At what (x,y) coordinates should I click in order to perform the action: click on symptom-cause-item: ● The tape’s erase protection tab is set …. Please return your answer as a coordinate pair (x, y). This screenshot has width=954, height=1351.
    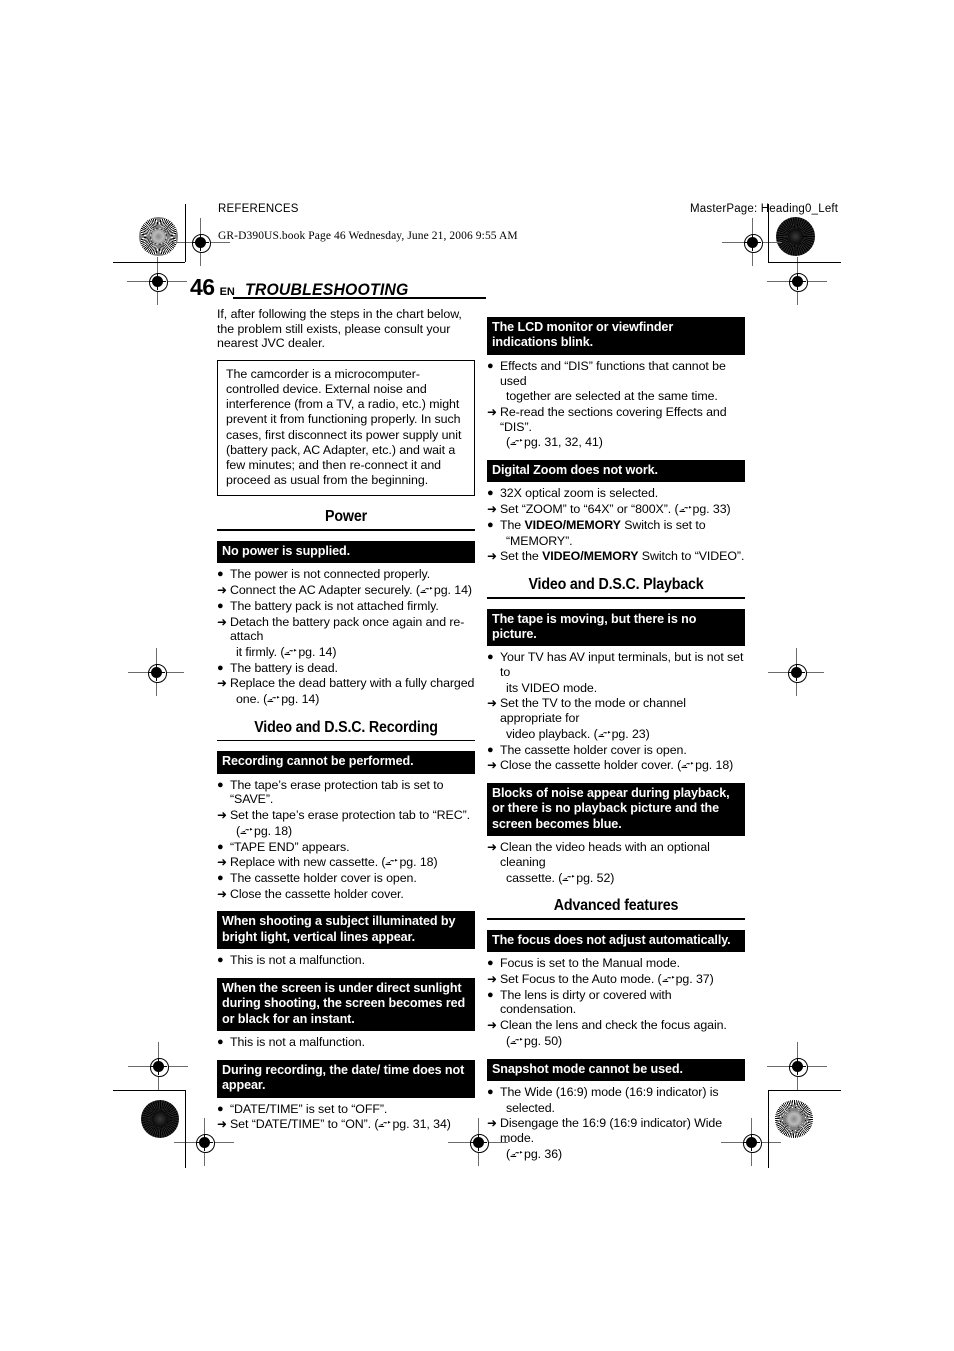
    Looking at the image, I should click on (346, 792).